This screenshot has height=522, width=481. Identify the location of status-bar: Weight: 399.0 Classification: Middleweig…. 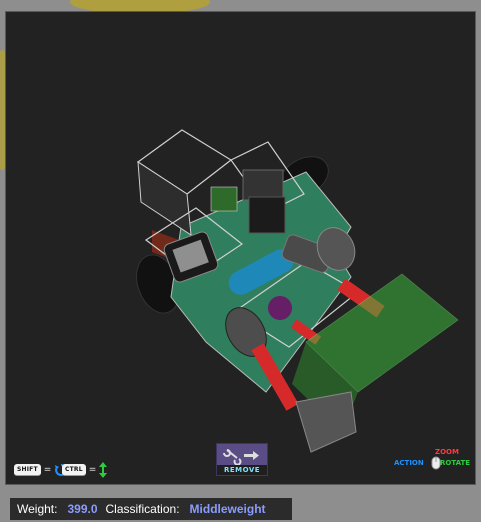
(151, 509).